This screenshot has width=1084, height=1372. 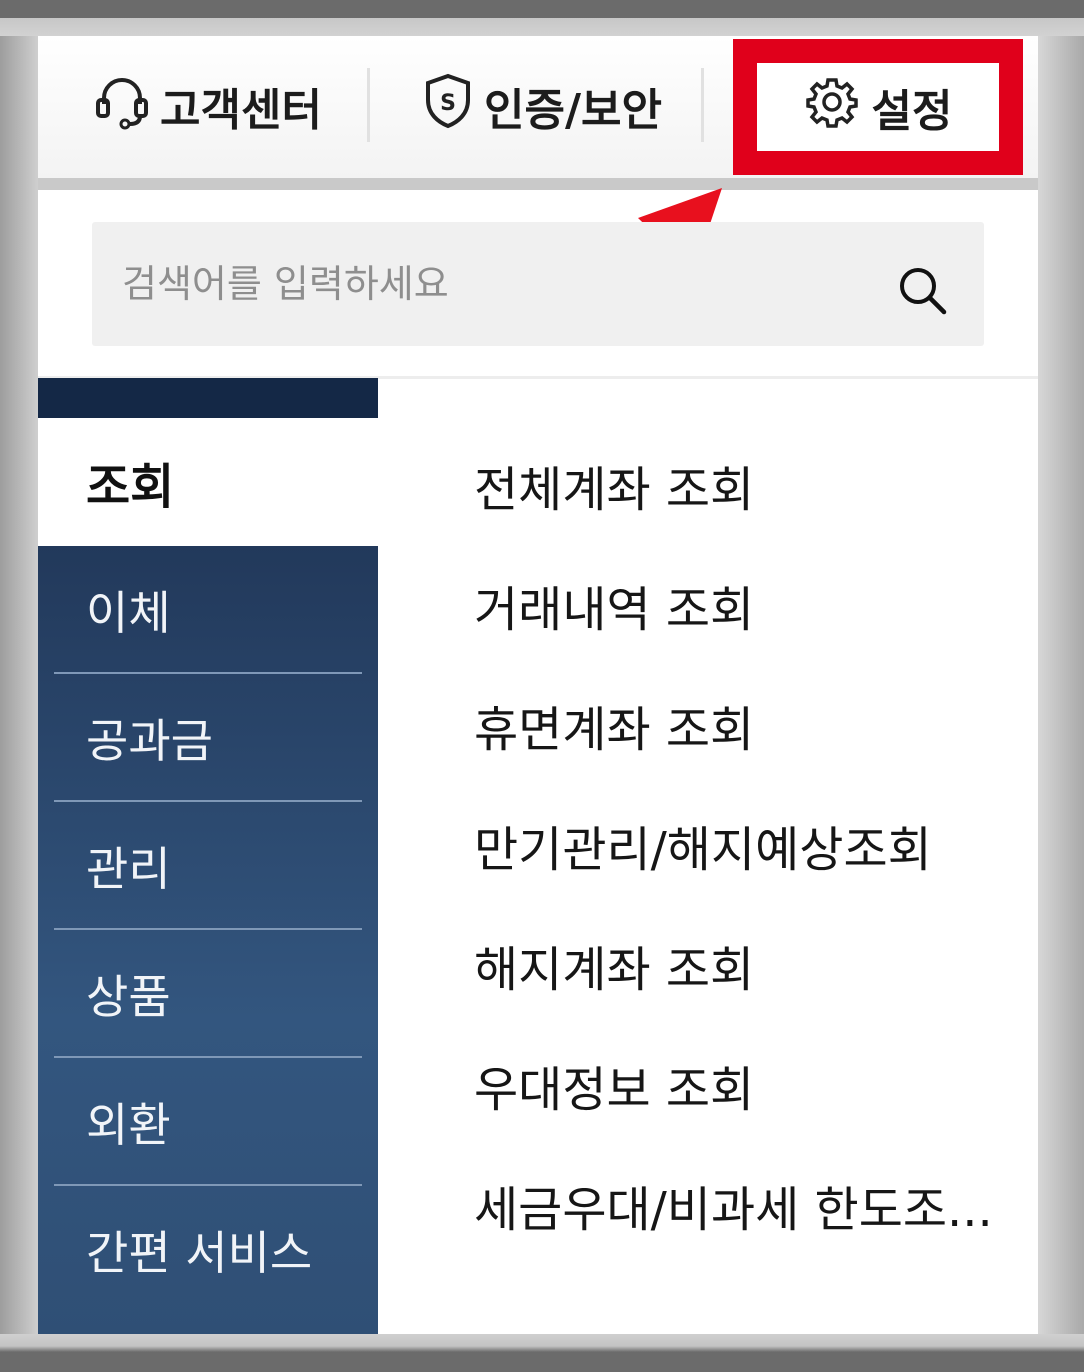 What do you see at coordinates (208, 482) in the screenshot?
I see `nav-item-inquiry: 조회` at bounding box center [208, 482].